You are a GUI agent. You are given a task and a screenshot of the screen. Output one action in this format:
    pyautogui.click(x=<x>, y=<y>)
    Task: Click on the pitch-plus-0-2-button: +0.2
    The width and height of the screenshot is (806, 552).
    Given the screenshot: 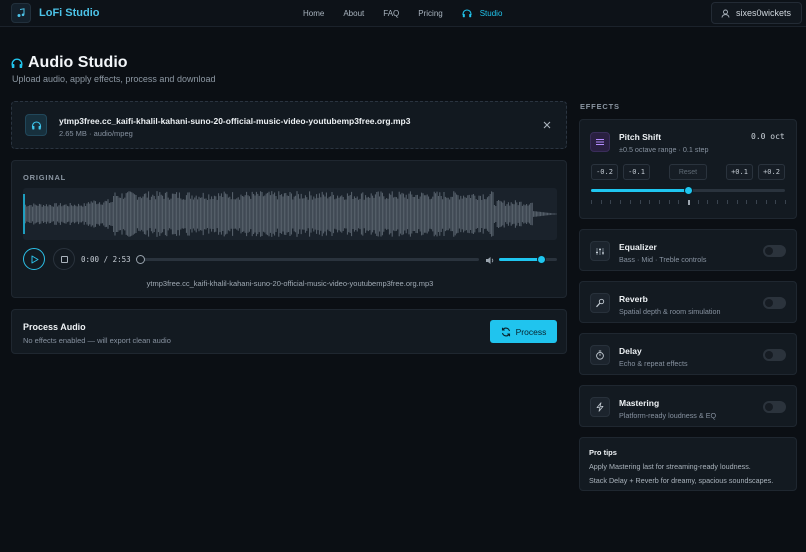 What is the action you would take?
    pyautogui.click(x=771, y=172)
    